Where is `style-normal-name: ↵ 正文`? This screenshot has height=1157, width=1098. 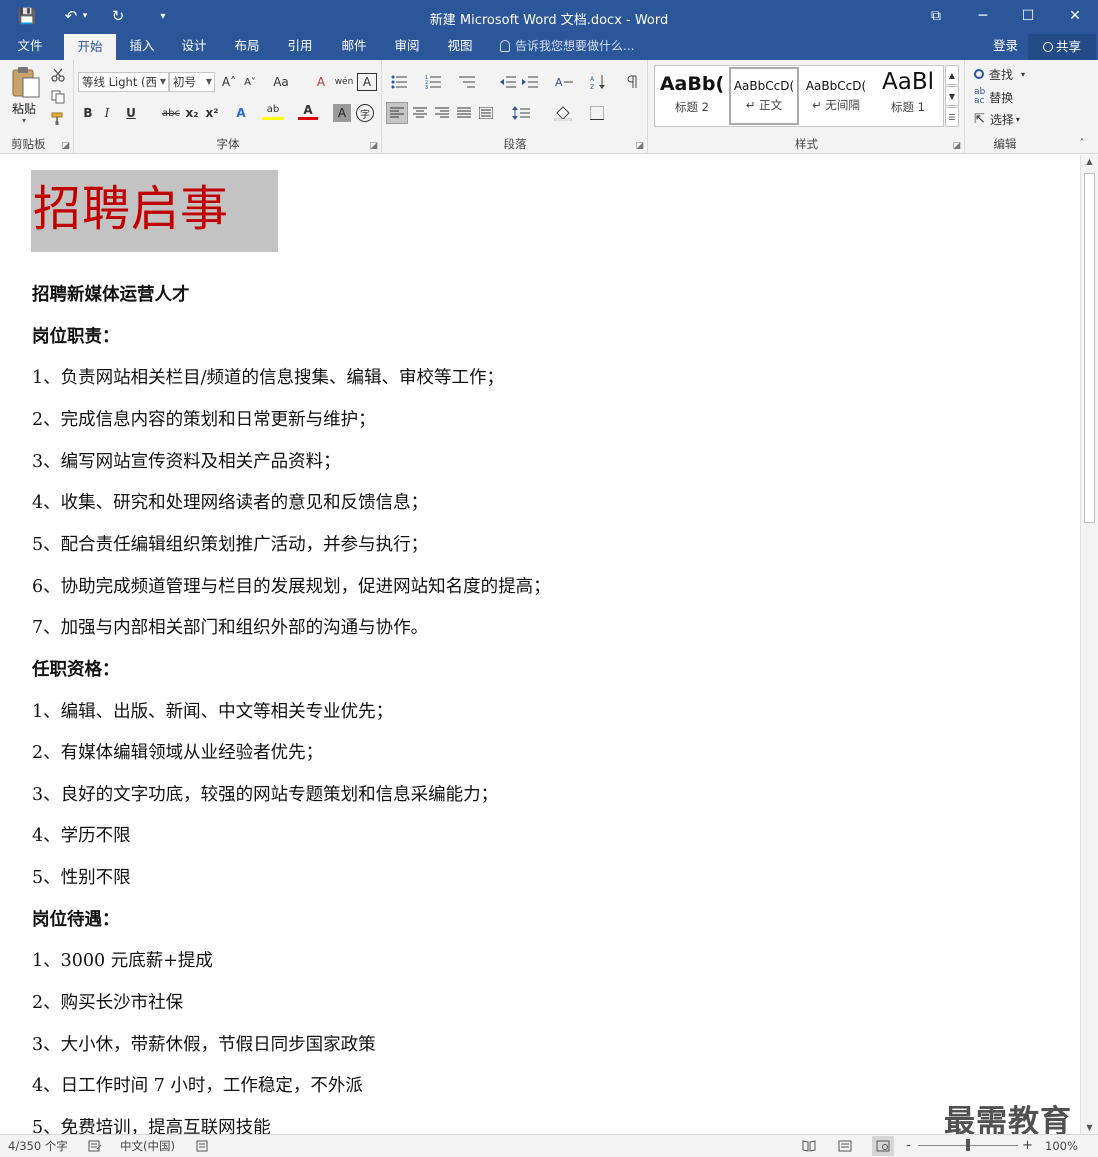 style-normal-name: ↵ 正文 is located at coordinates (764, 105).